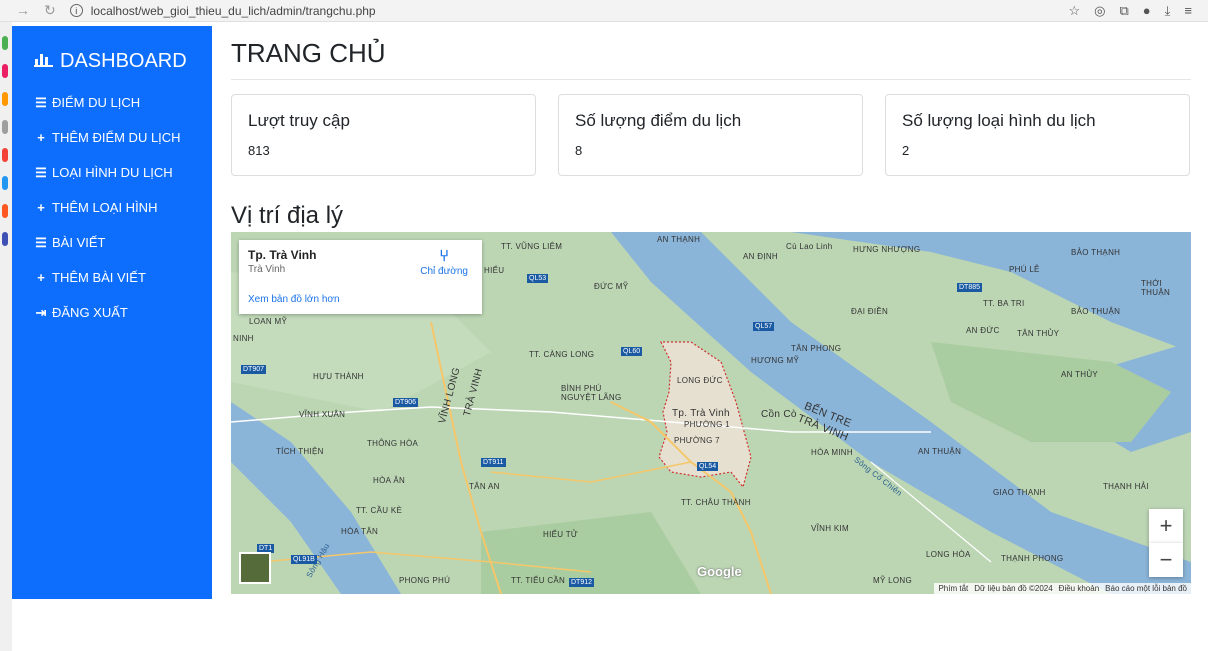  I want to click on map-label: TT. CHÂU THÀNH, so click(716, 502).